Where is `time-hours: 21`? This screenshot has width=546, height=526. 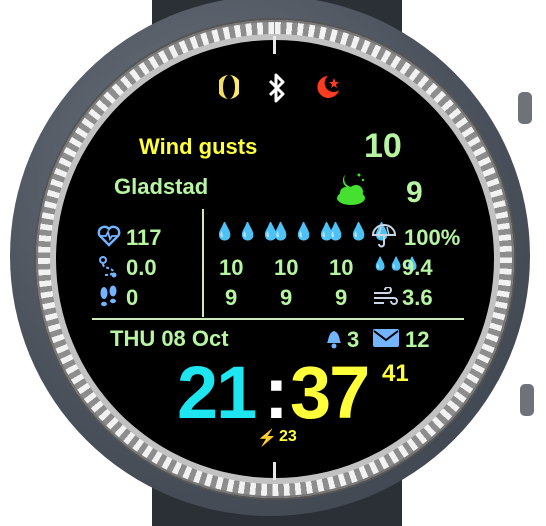 time-hours: 21 is located at coordinates (217, 392).